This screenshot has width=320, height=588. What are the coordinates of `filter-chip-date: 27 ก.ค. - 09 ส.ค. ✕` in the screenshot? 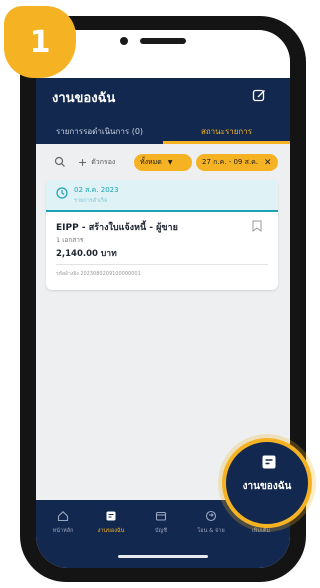 It's located at (237, 162).